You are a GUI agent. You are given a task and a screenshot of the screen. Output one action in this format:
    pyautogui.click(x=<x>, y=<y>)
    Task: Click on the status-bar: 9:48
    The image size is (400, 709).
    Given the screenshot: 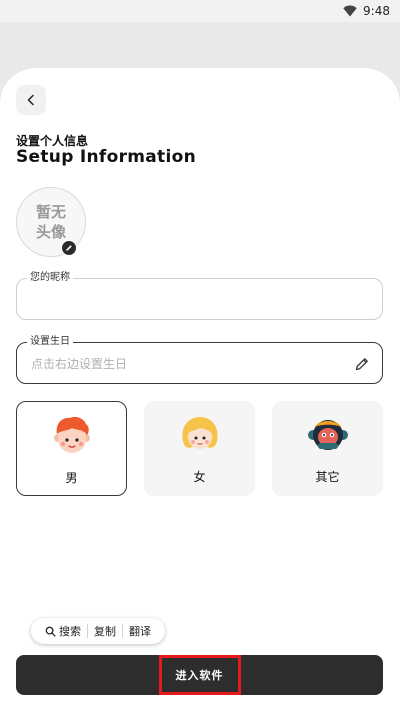 What is the action you would take?
    pyautogui.click(x=200, y=11)
    